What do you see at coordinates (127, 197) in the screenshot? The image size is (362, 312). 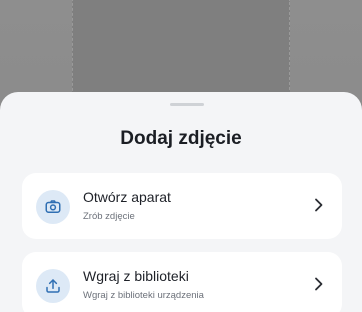 I see `option-title: Otwórz aparat` at bounding box center [127, 197].